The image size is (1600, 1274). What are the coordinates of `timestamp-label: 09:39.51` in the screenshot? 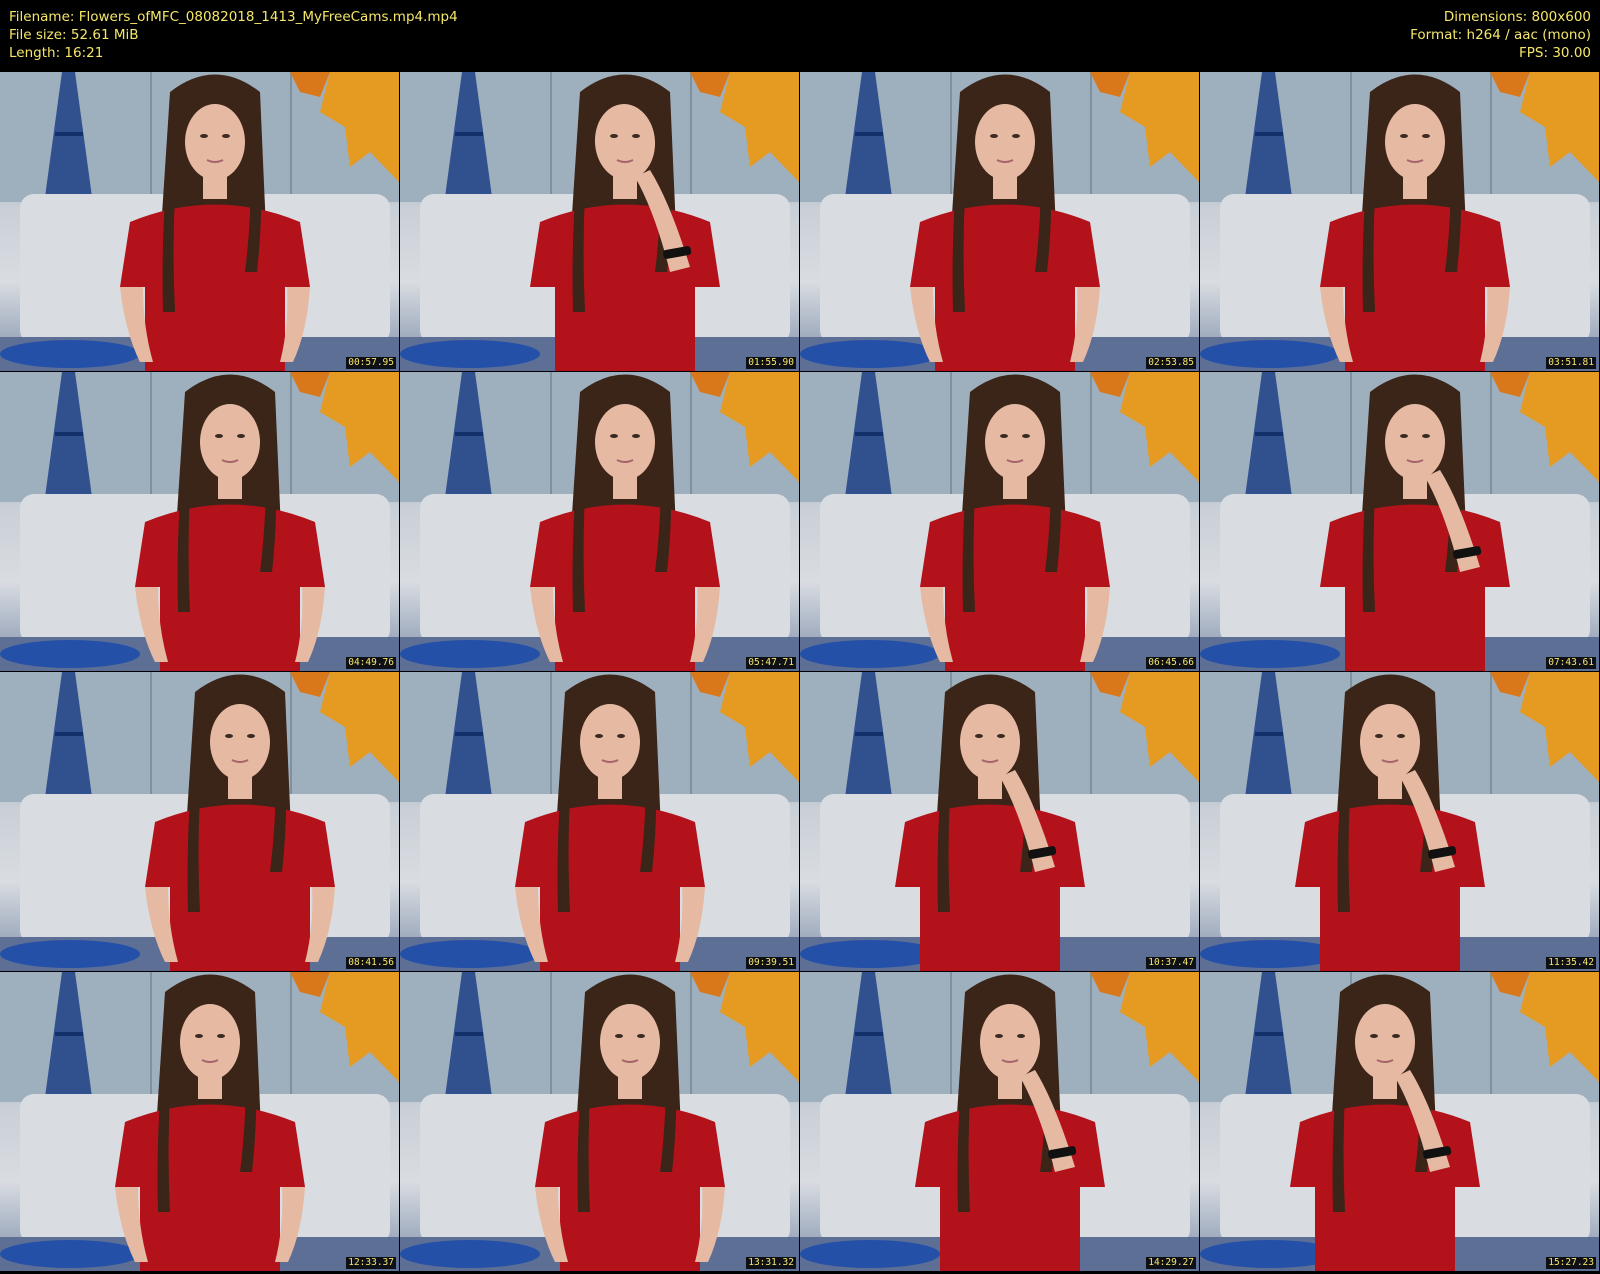 It's located at (771, 963).